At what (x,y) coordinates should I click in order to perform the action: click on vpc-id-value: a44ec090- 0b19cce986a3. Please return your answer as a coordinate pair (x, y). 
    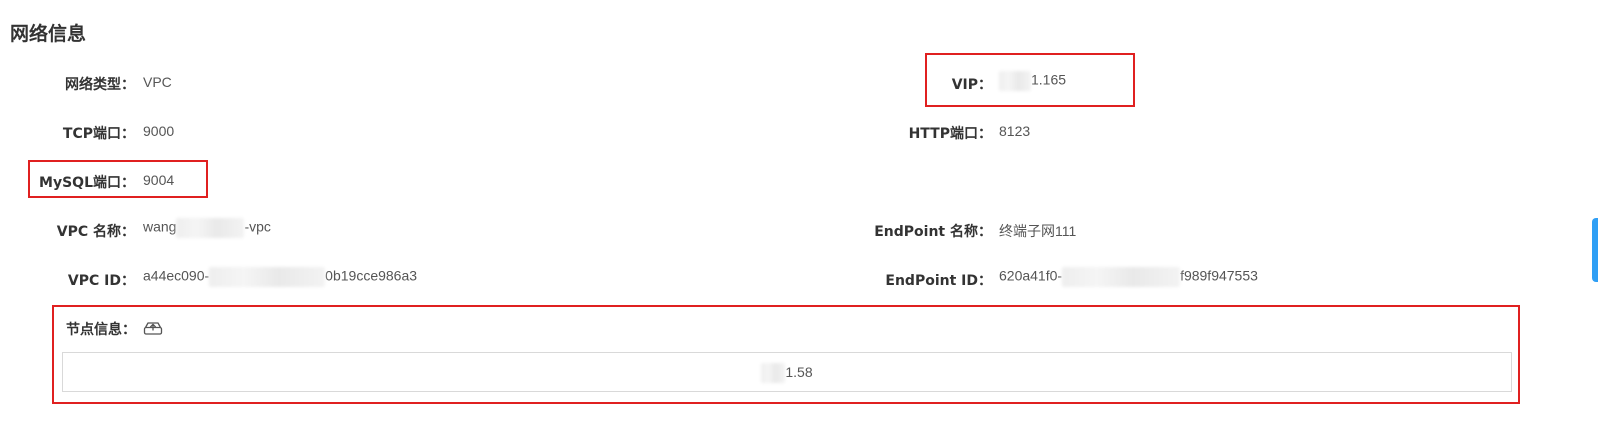
    Looking at the image, I should click on (280, 277).